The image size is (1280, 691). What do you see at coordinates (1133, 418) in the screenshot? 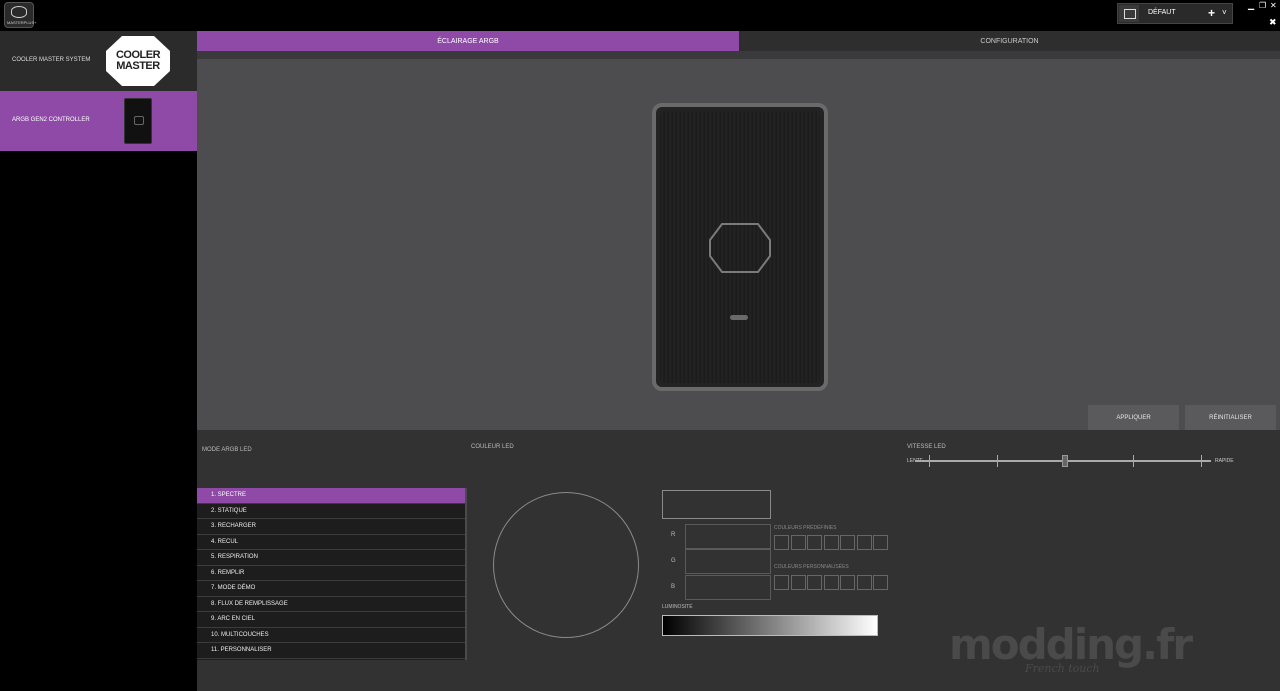
I see `apply-button: APPLIQUER` at bounding box center [1133, 418].